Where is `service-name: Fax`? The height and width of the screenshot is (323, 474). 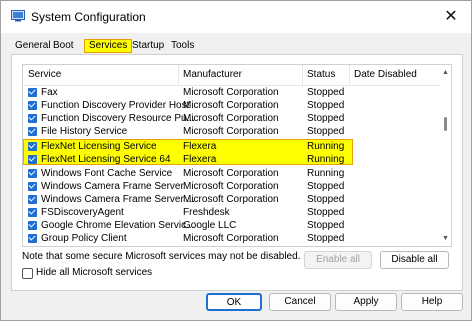
service-name: Fax is located at coordinates (49, 92).